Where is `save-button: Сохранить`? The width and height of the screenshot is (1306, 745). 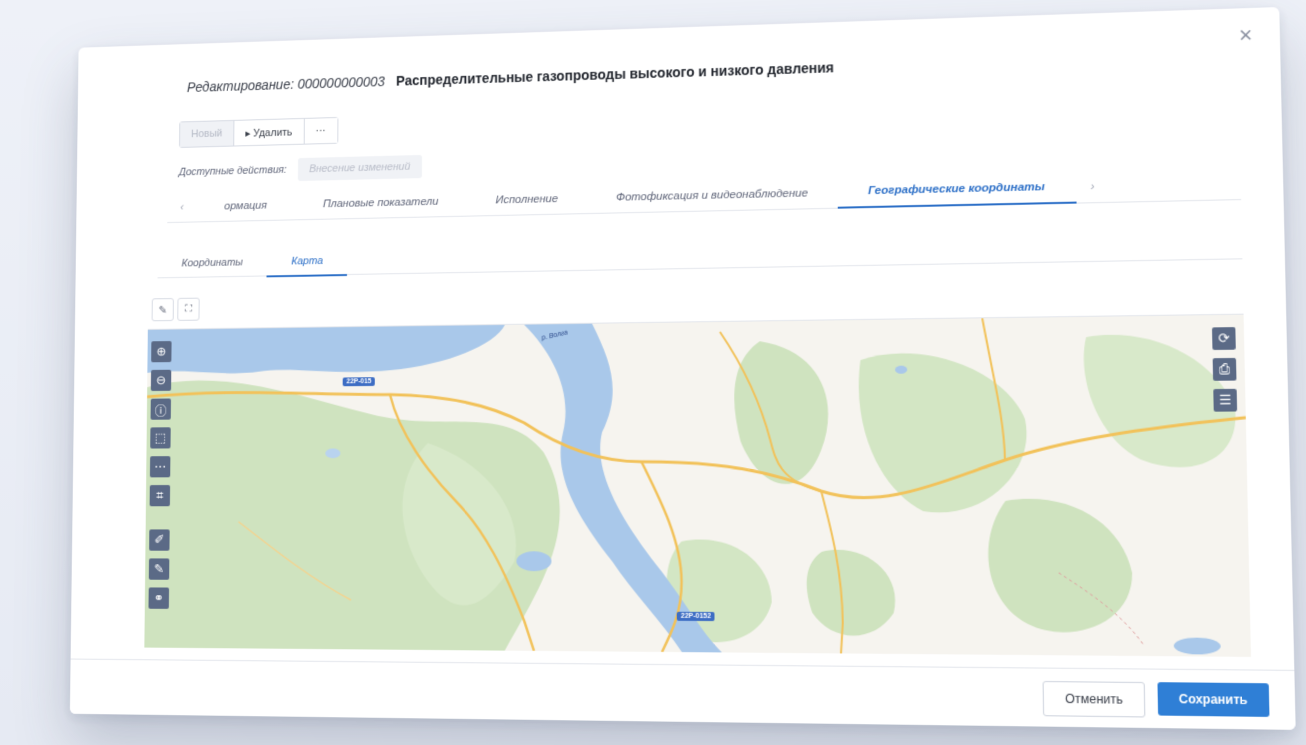 save-button: Сохранить is located at coordinates (1213, 699).